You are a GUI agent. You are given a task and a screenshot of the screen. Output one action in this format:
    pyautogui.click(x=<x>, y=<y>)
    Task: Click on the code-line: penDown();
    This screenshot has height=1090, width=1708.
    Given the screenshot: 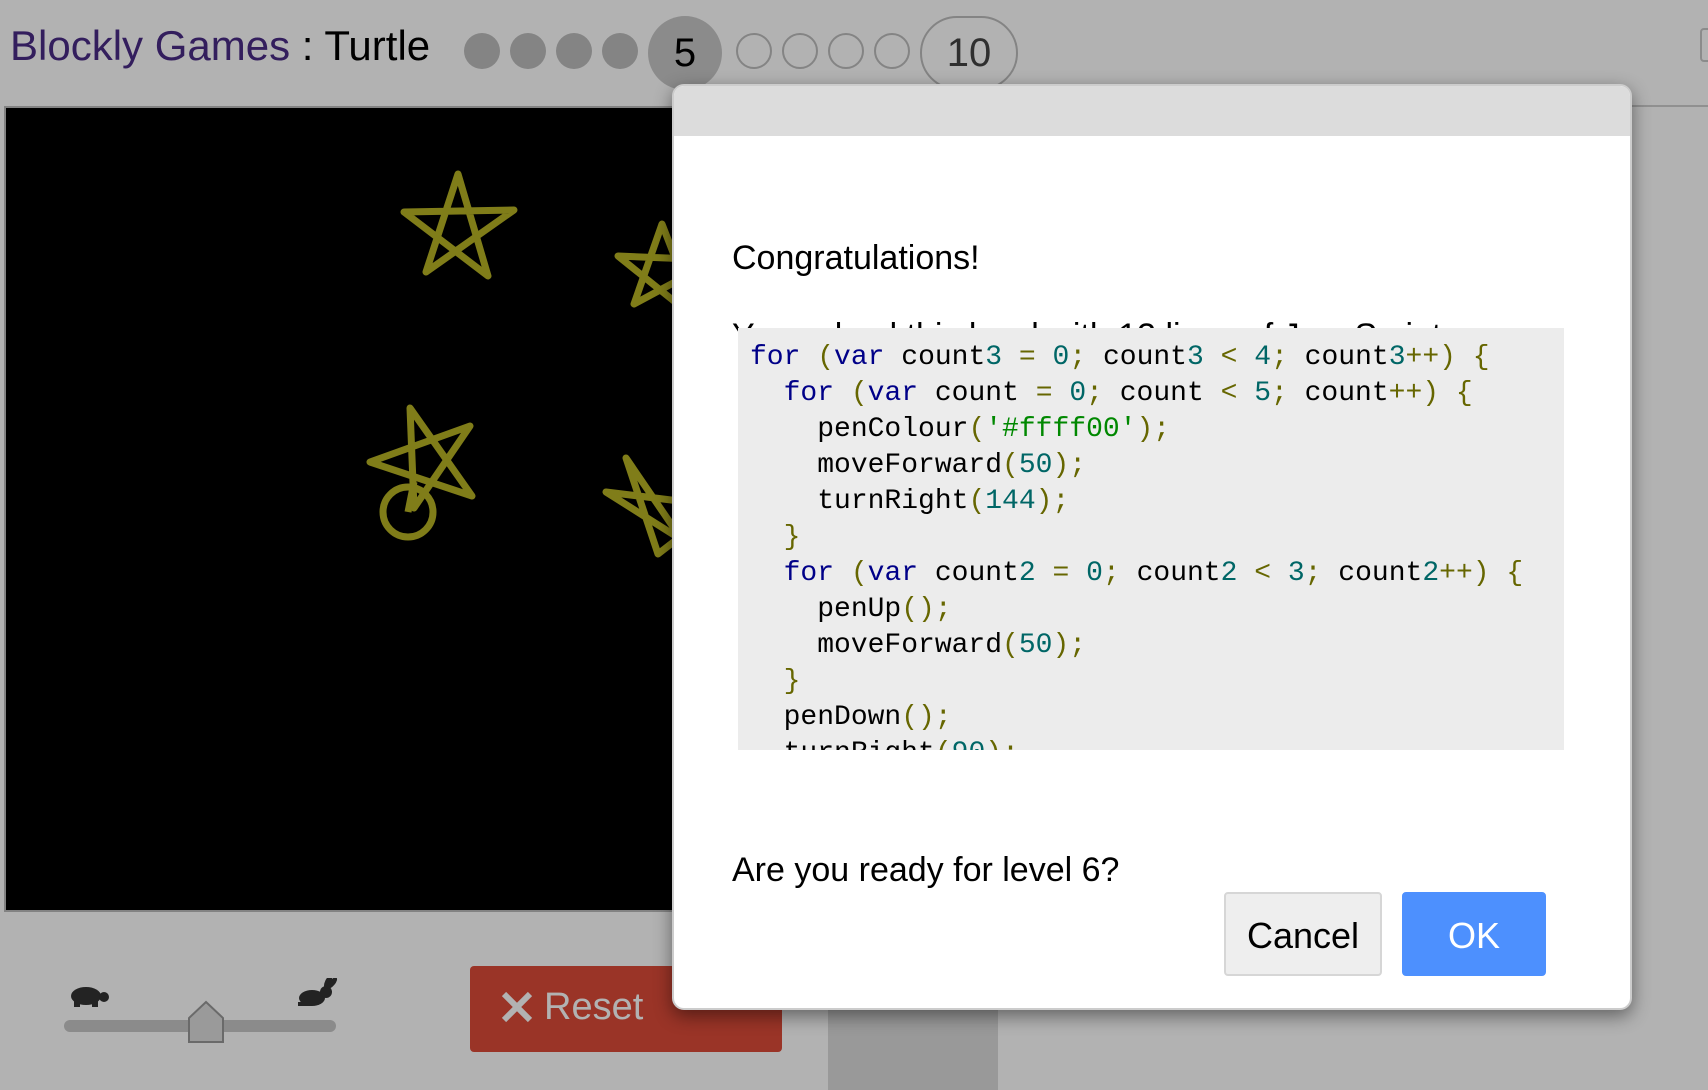 What is the action you would take?
    pyautogui.click(x=851, y=717)
    